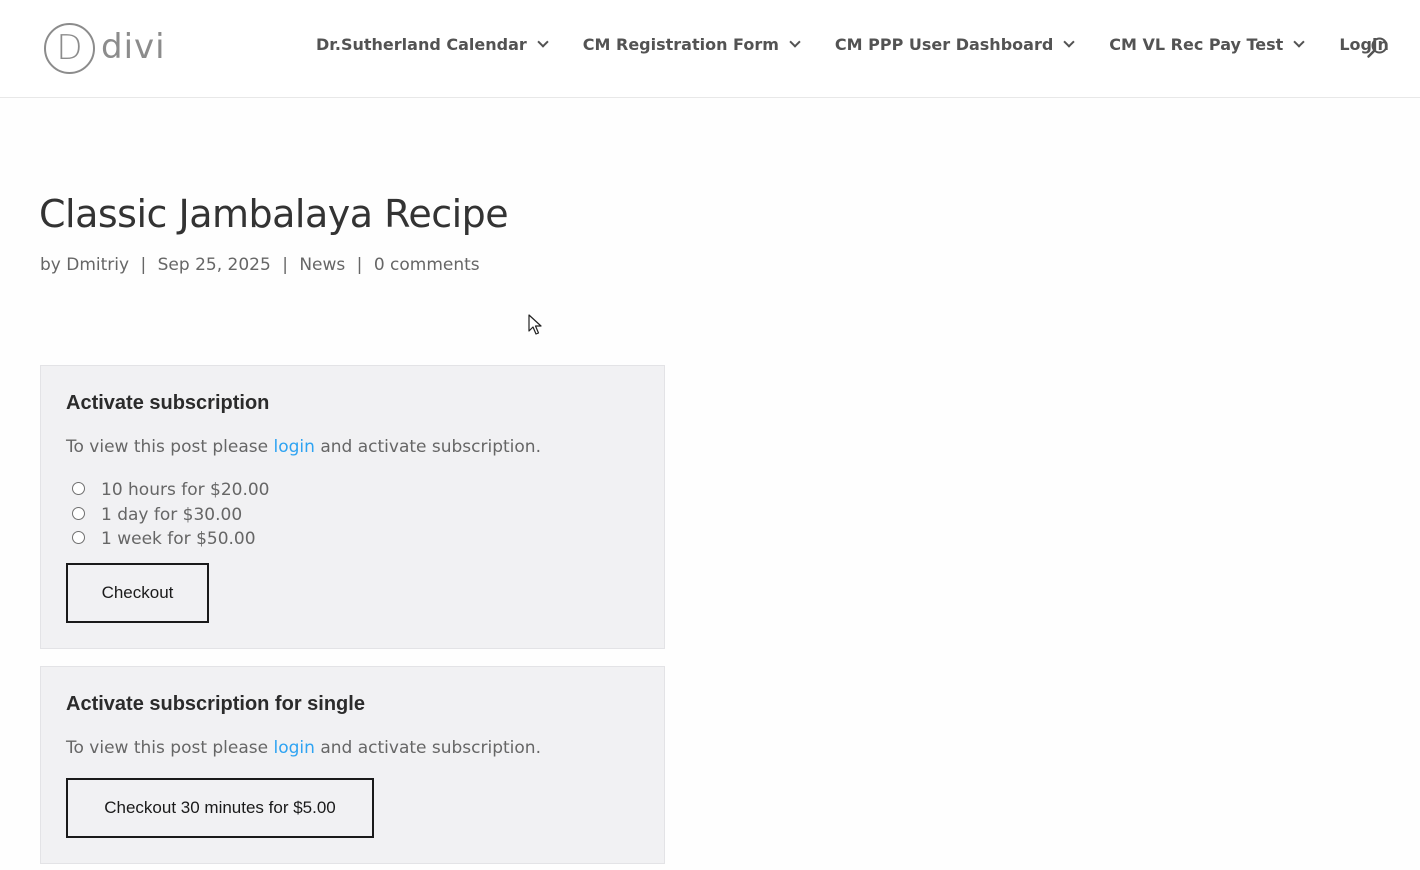 The height and width of the screenshot is (870, 1420). What do you see at coordinates (215, 704) in the screenshot?
I see `box-title: Activate subscription for single` at bounding box center [215, 704].